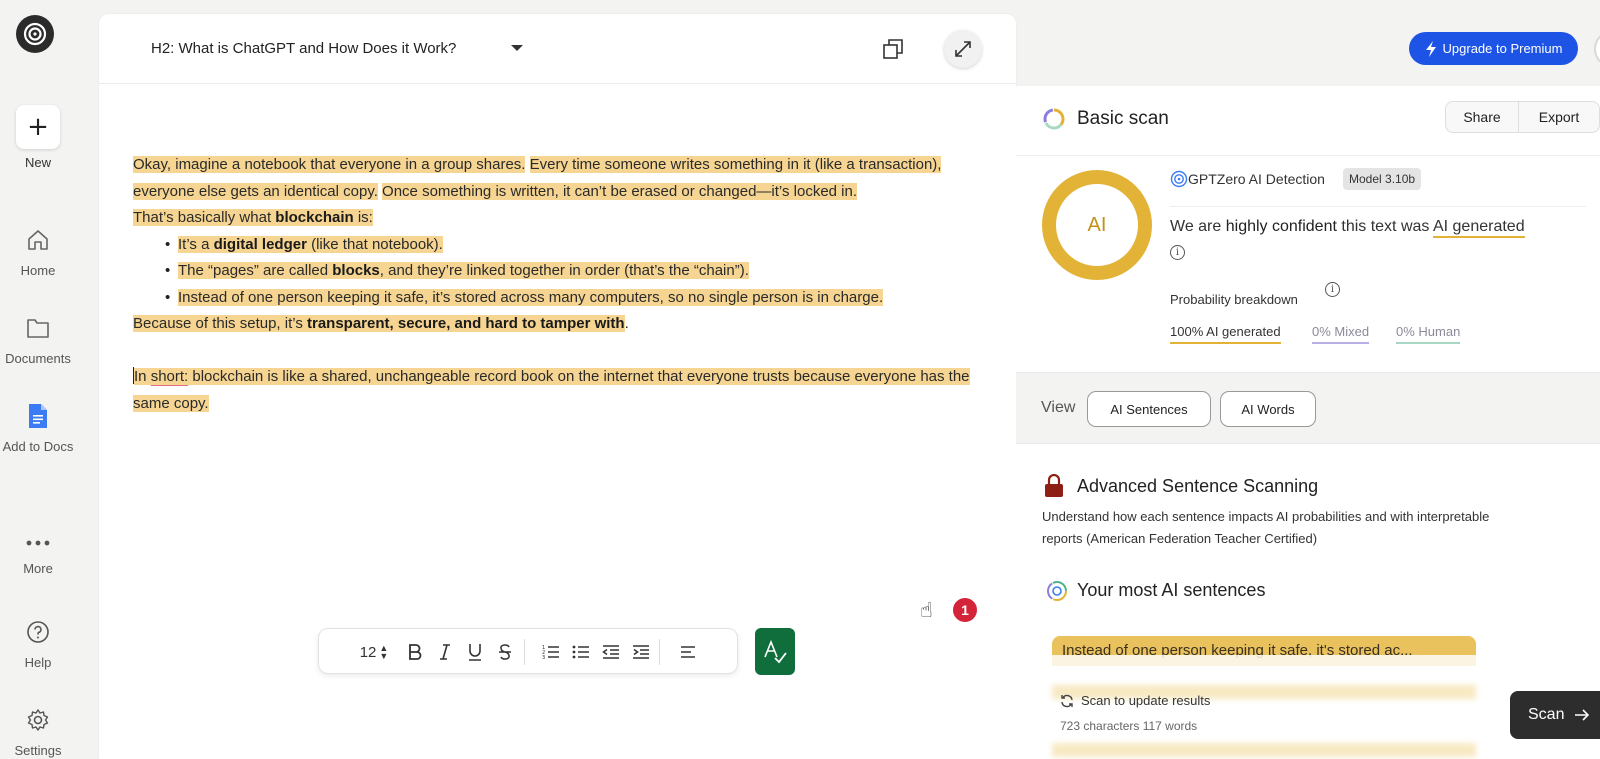 The width and height of the screenshot is (1600, 759). What do you see at coordinates (260, 244) in the screenshot?
I see `bold-term: digital ledger` at bounding box center [260, 244].